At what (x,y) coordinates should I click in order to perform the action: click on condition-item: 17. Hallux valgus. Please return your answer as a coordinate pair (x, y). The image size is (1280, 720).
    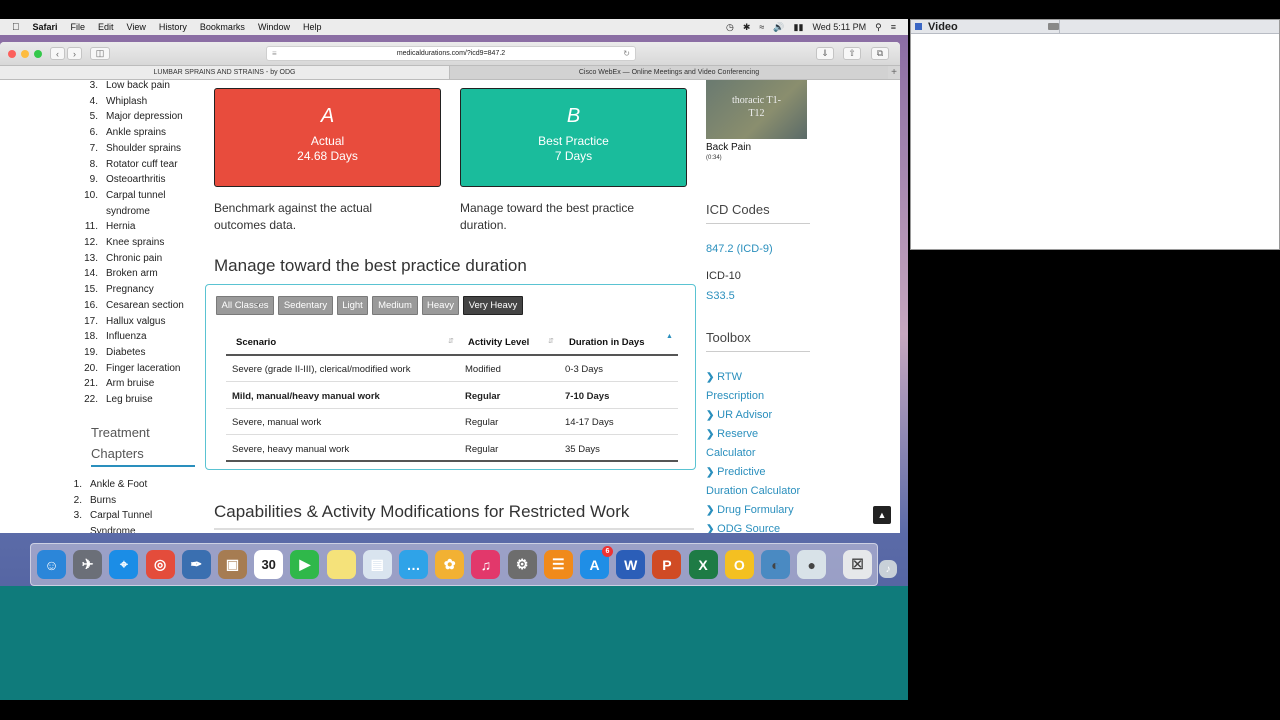
    Looking at the image, I should click on (138, 322).